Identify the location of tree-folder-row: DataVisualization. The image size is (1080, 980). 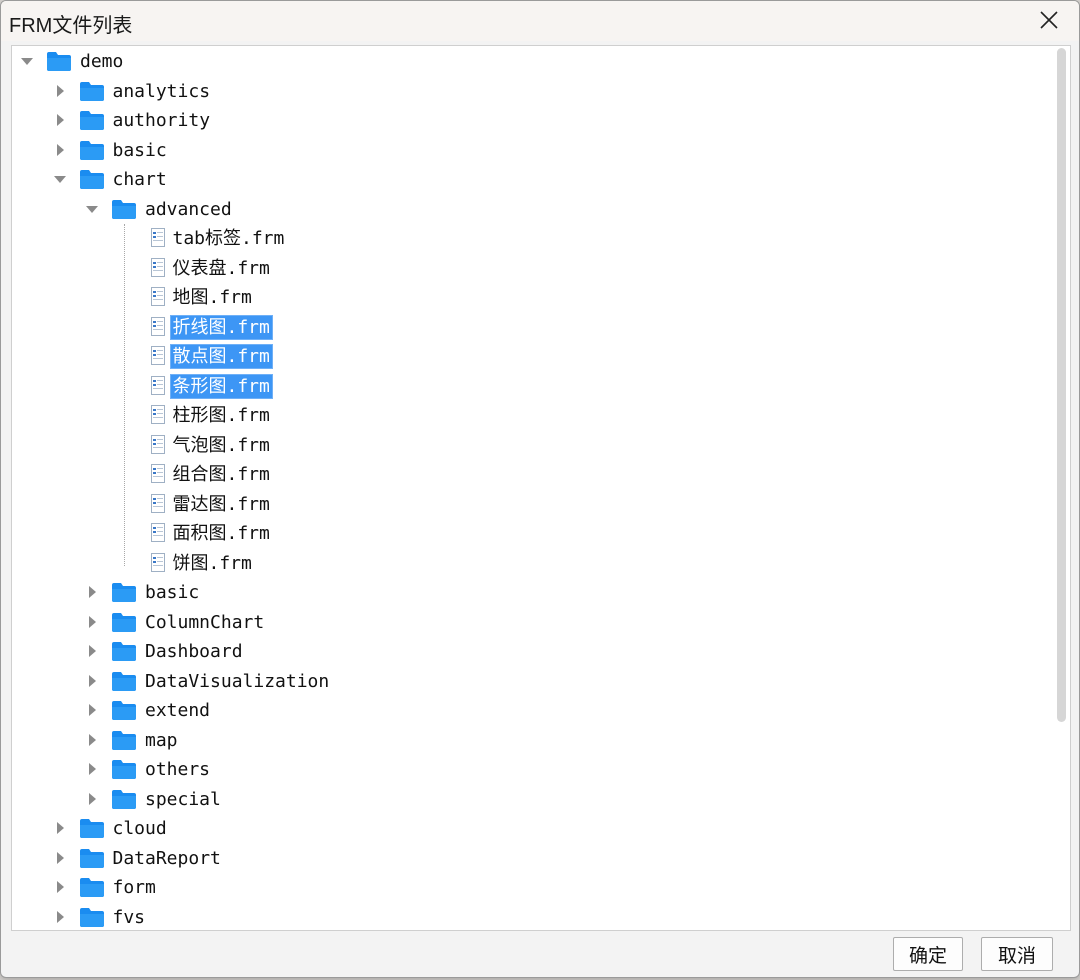
(533, 681).